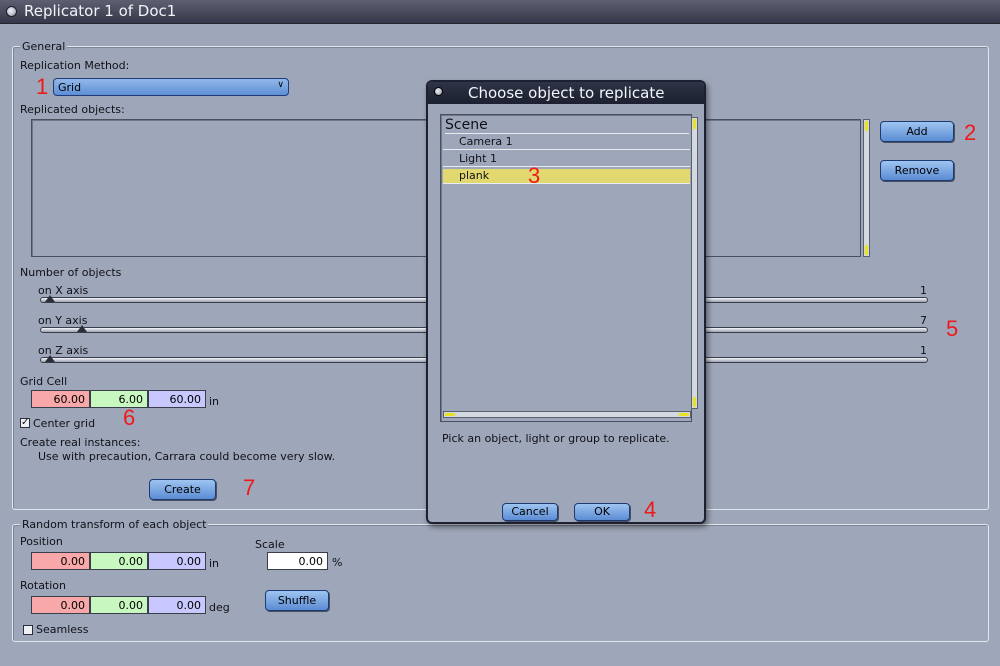  What do you see at coordinates (42, 86) in the screenshot?
I see `annotation-1: 1` at bounding box center [42, 86].